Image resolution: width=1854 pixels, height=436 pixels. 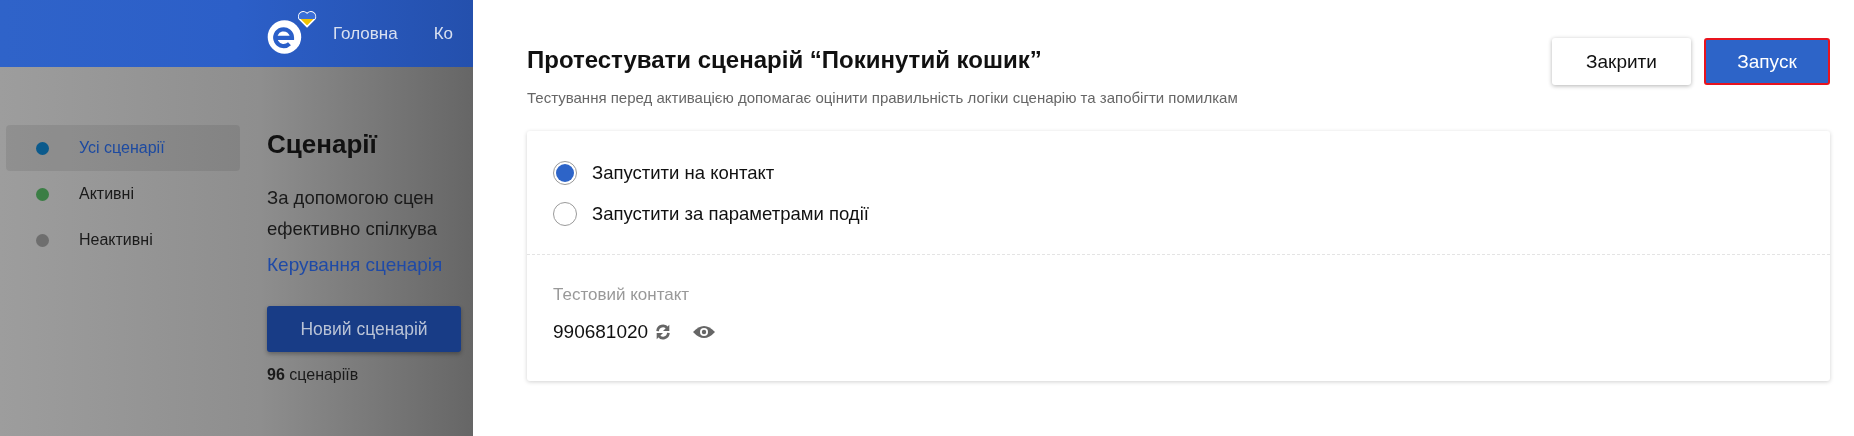 I want to click on sidebar-item: Неактивні, so click(x=123, y=240).